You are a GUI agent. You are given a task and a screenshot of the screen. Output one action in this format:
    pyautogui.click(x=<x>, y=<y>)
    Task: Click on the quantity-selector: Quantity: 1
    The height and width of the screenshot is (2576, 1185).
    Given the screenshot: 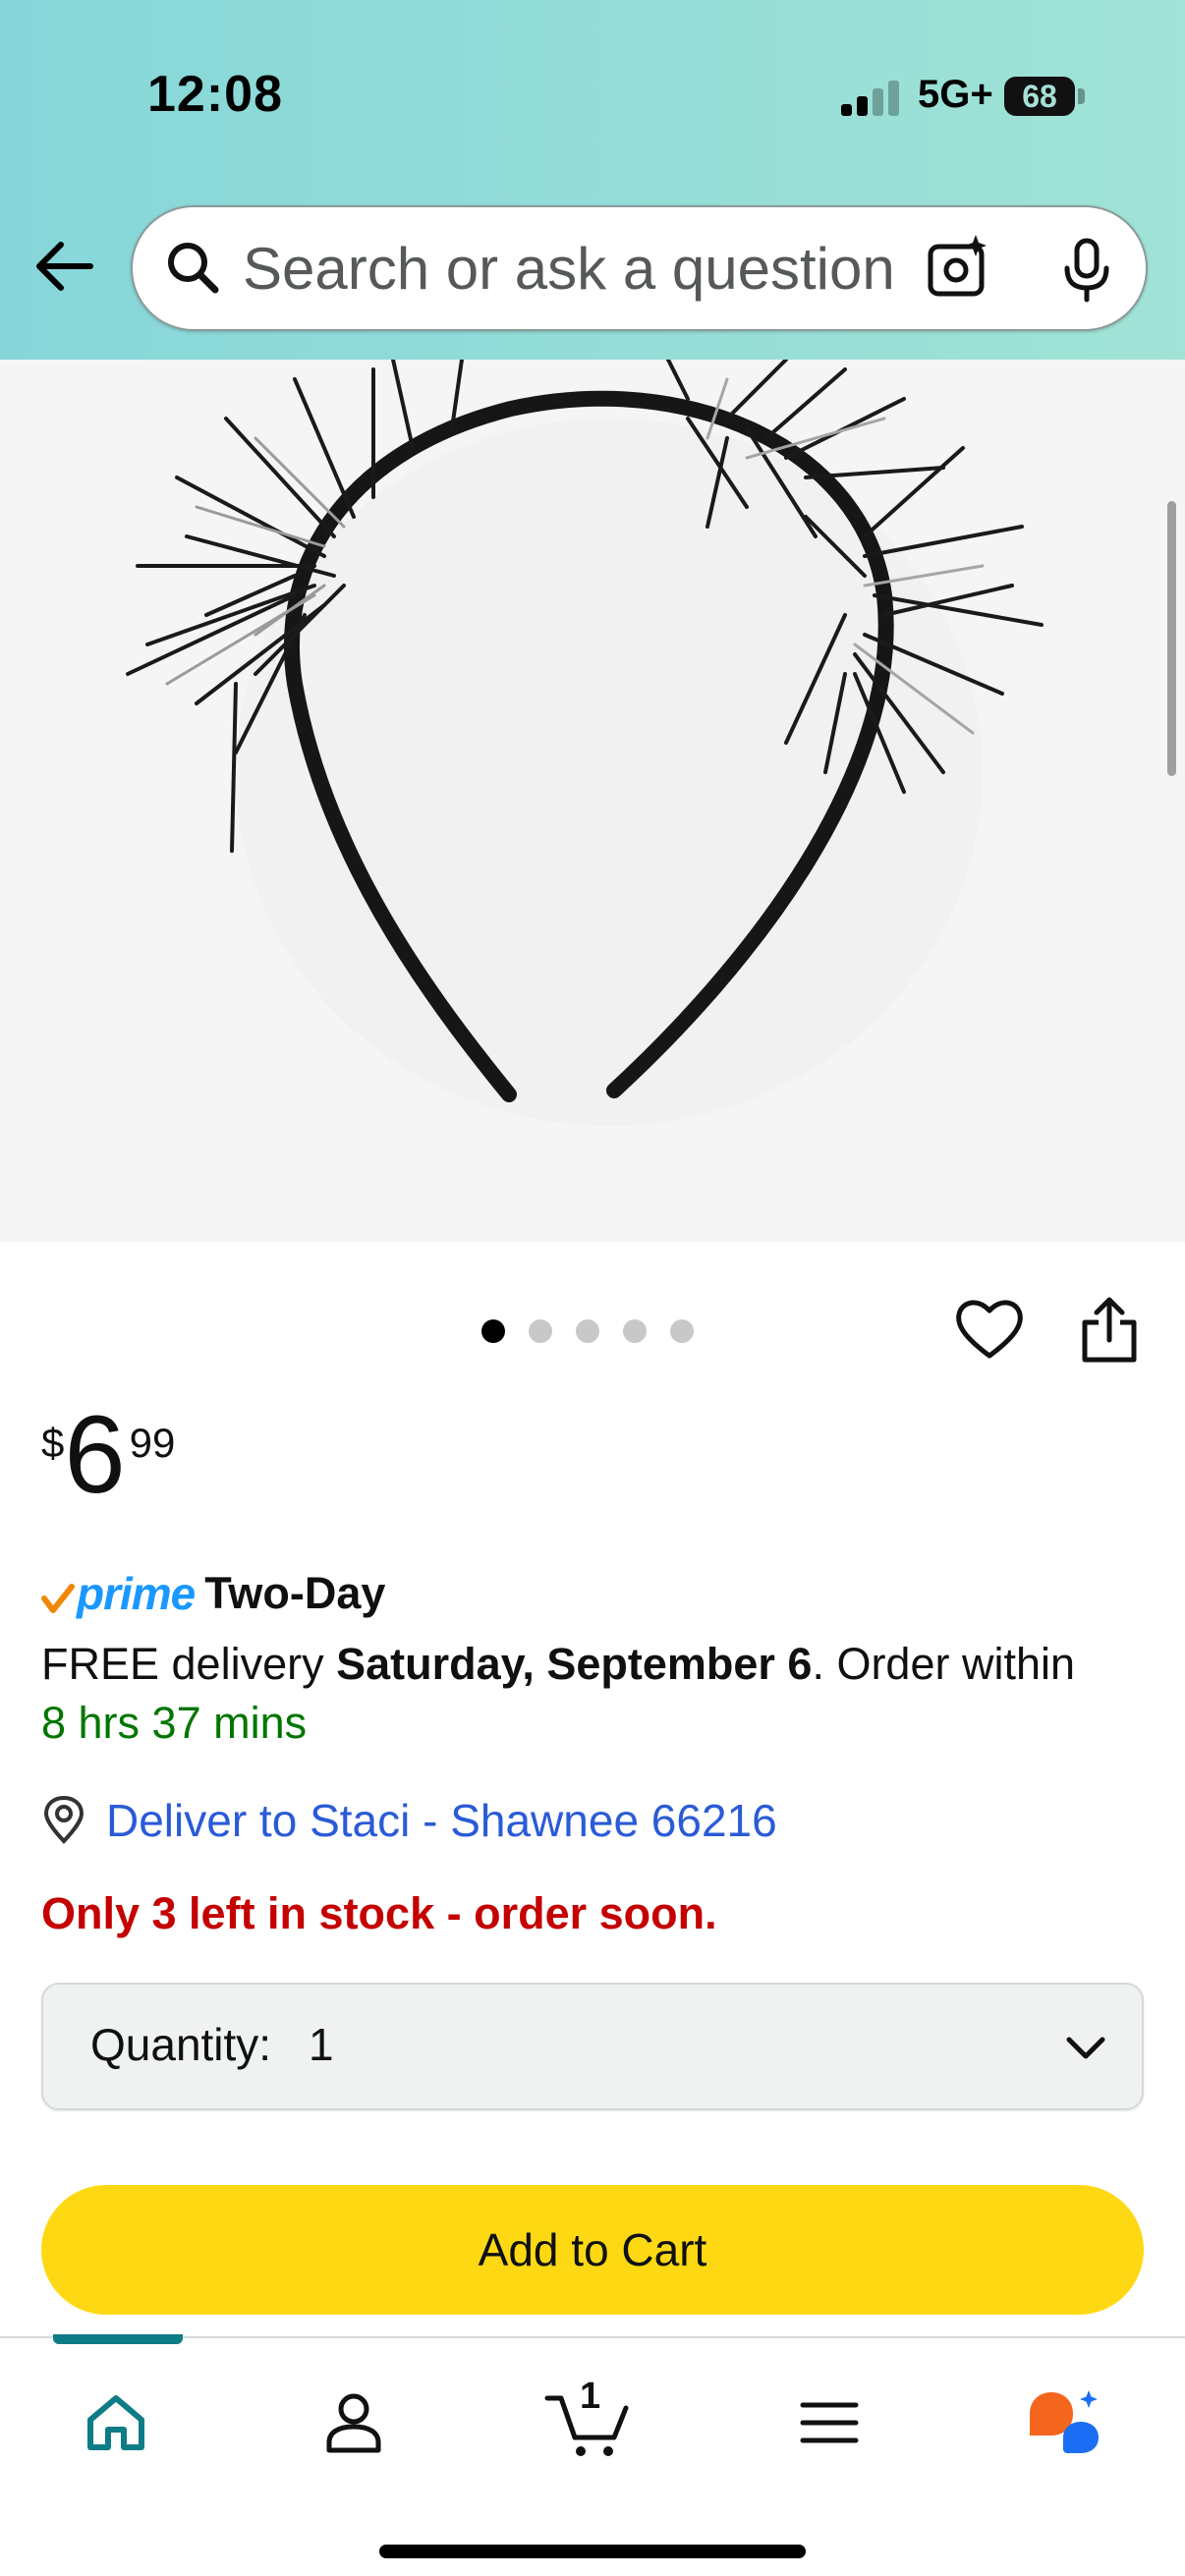 What is the action you would take?
    pyautogui.click(x=592, y=2046)
    